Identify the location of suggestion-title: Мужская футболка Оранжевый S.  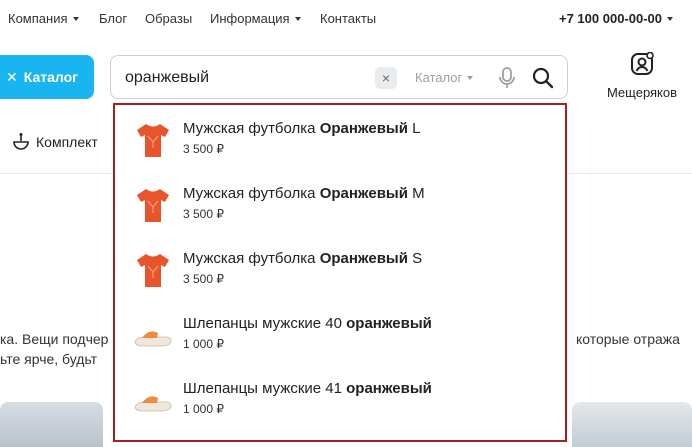
(303, 258).